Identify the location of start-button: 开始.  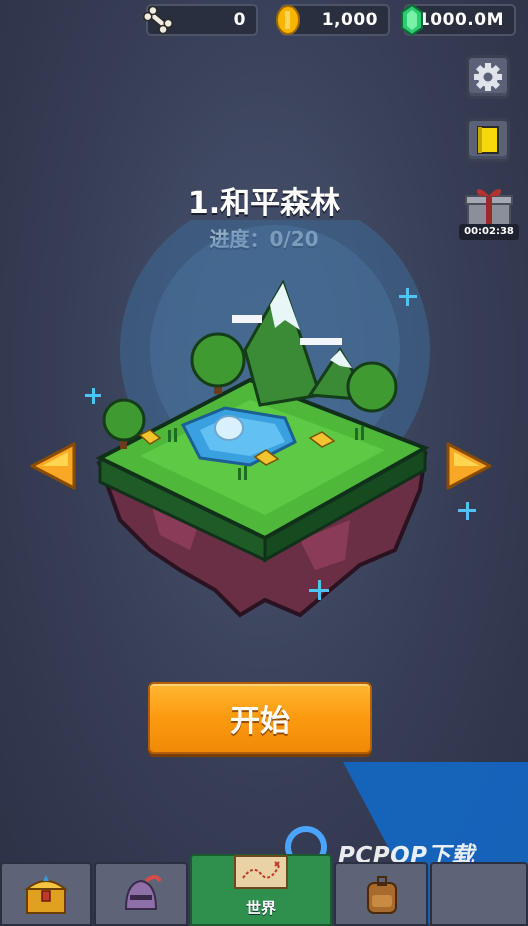
(260, 718).